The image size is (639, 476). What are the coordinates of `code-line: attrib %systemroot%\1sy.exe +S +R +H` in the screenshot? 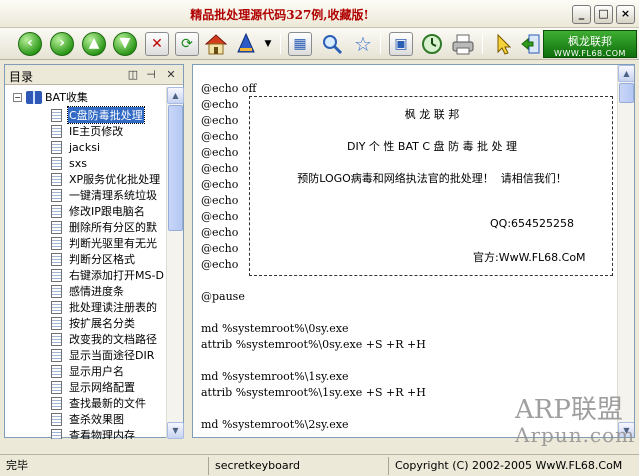 It's located at (313, 392).